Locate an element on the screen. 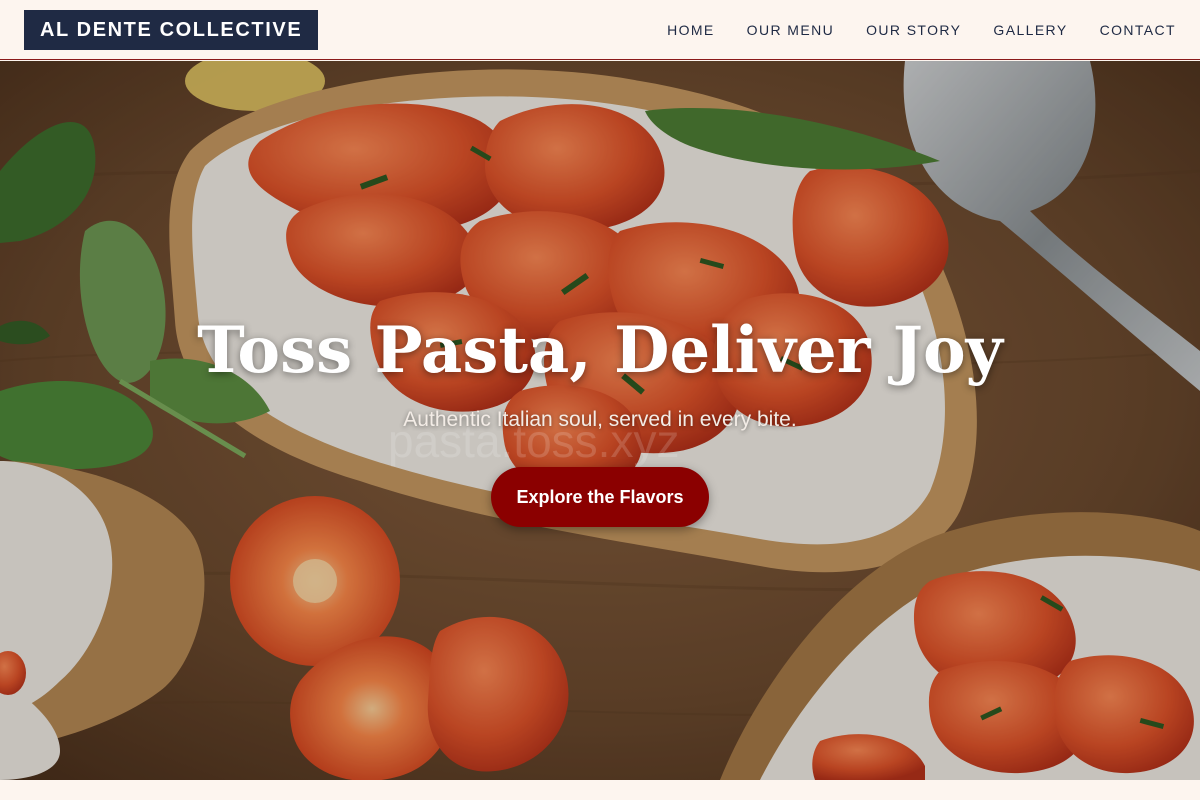  hero-title: Toss Pasta, Deliver Joy is located at coordinates (600, 350).